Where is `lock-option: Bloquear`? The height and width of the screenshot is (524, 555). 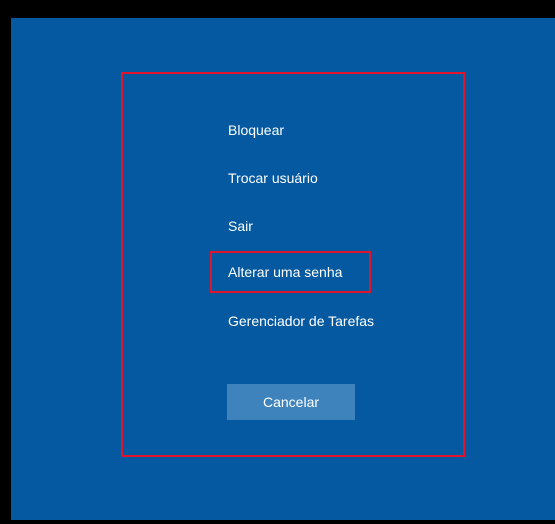 lock-option: Bloquear is located at coordinates (256, 130).